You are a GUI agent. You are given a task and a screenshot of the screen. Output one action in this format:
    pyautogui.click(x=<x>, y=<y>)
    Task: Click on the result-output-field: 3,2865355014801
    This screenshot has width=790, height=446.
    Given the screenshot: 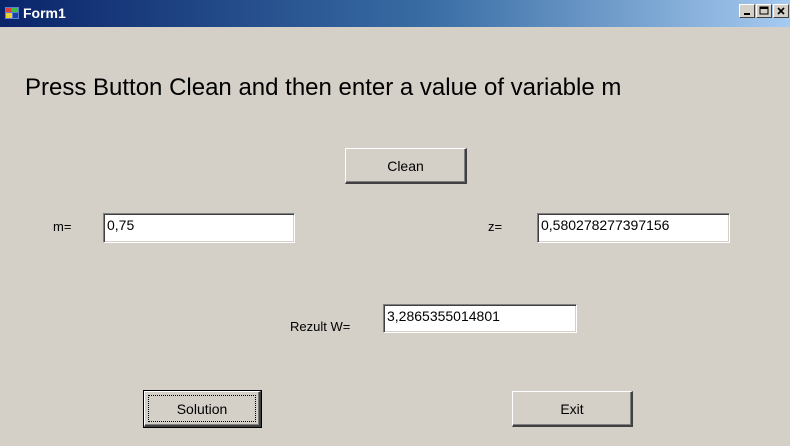 What is the action you would take?
    pyautogui.click(x=480, y=318)
    